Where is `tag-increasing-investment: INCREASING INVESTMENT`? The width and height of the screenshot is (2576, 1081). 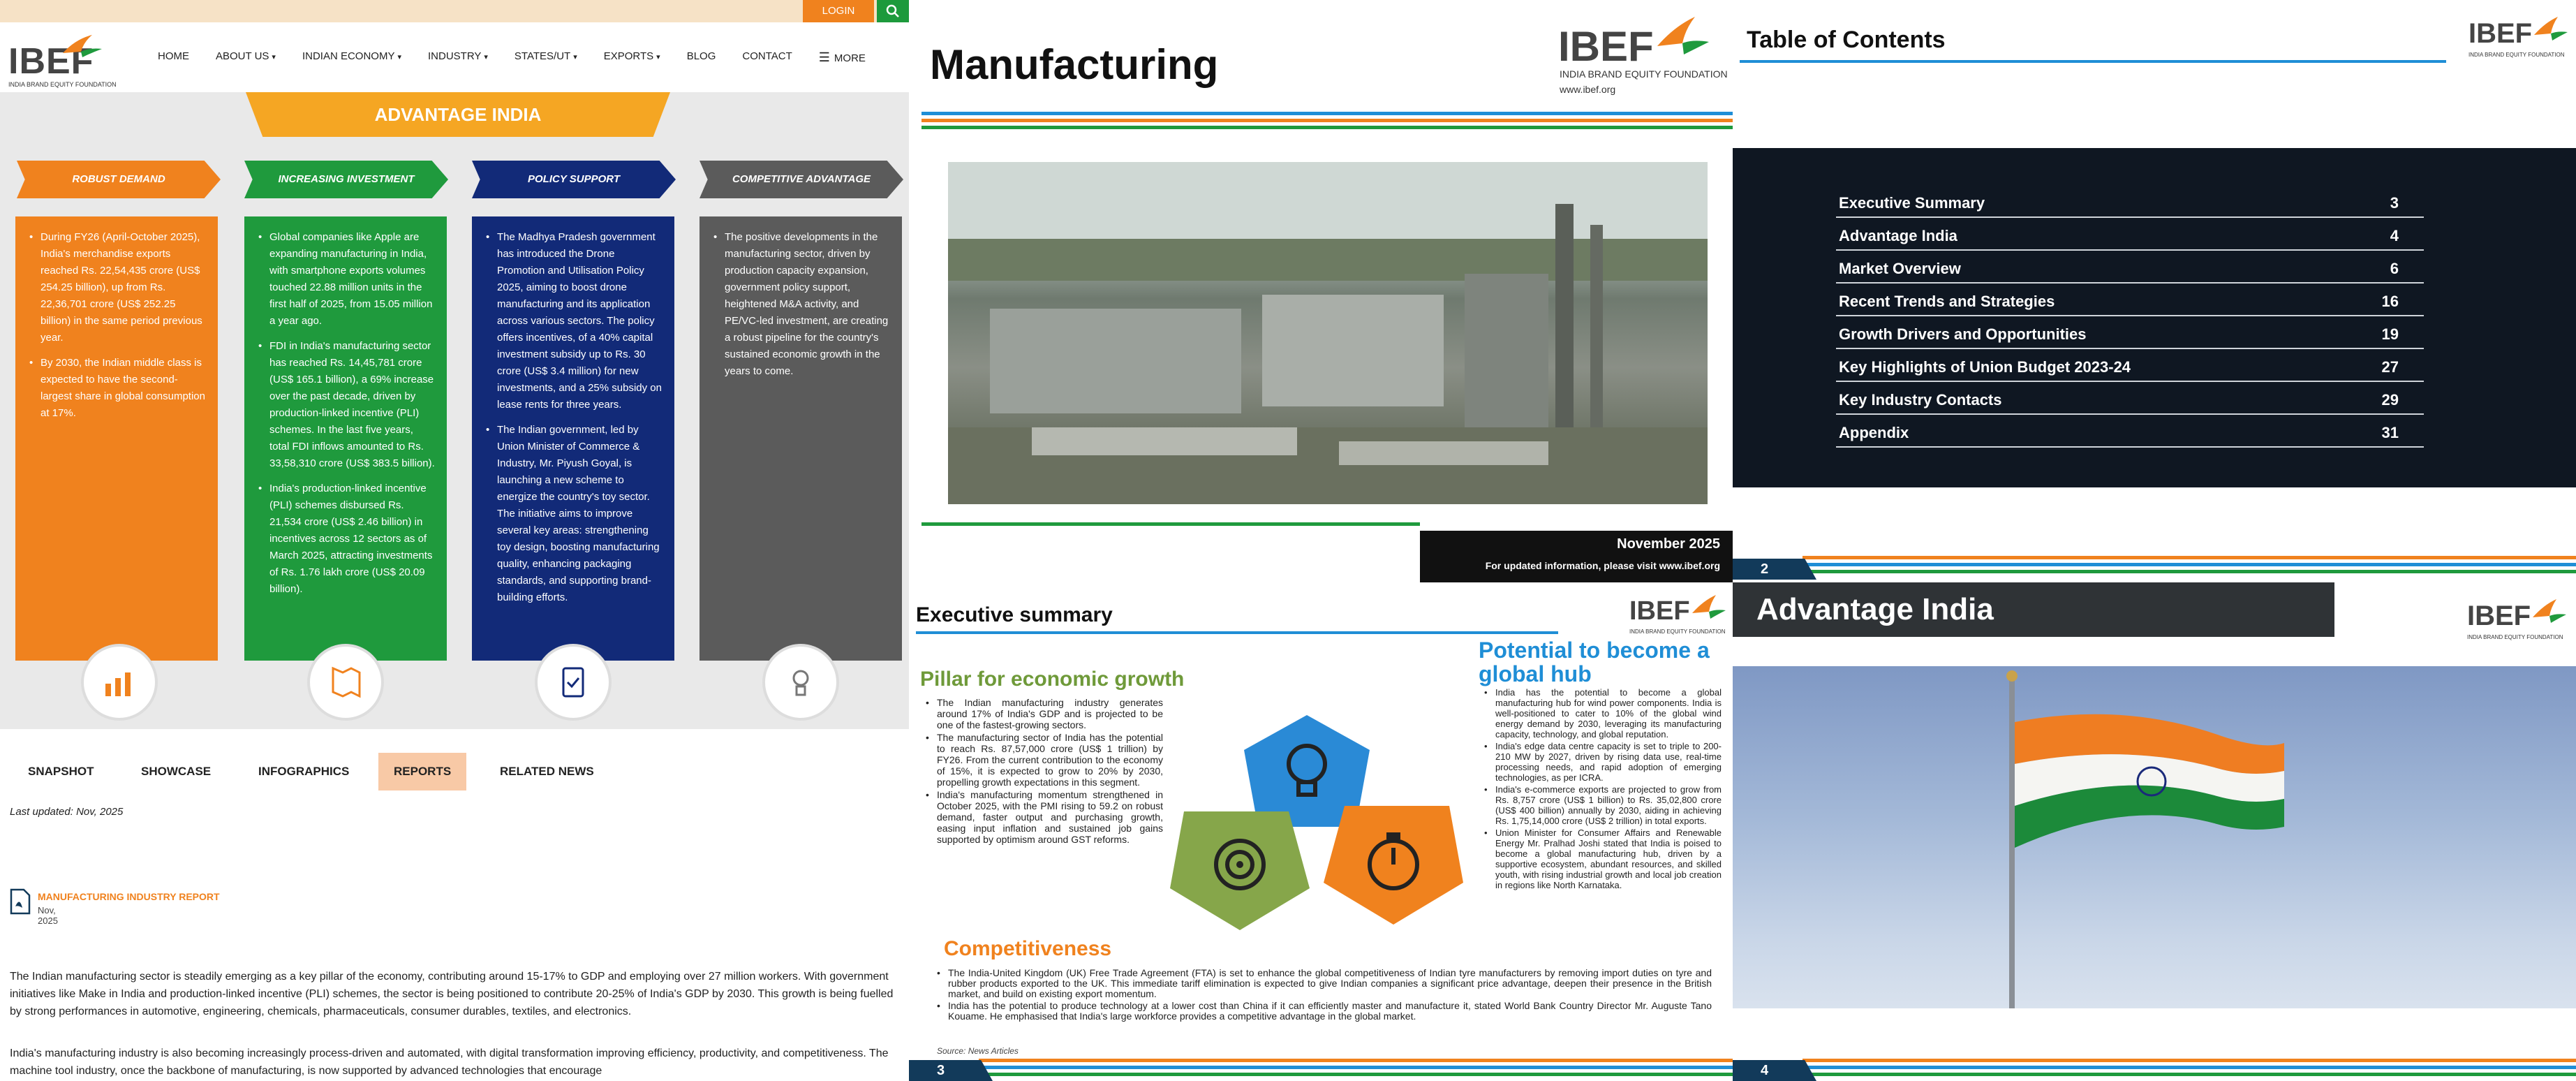
tag-increasing-investment: INCREASING INVESTMENT is located at coordinates (346, 179).